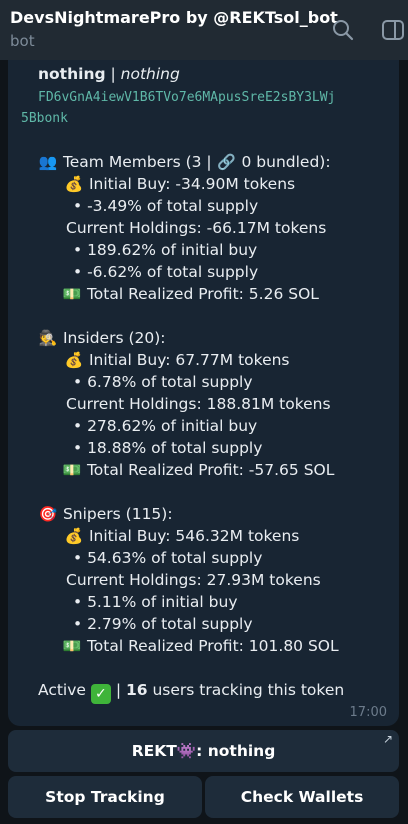 Image resolution: width=408 pixels, height=824 pixels. I want to click on tracking-text: users tracking this token, so click(246, 690).